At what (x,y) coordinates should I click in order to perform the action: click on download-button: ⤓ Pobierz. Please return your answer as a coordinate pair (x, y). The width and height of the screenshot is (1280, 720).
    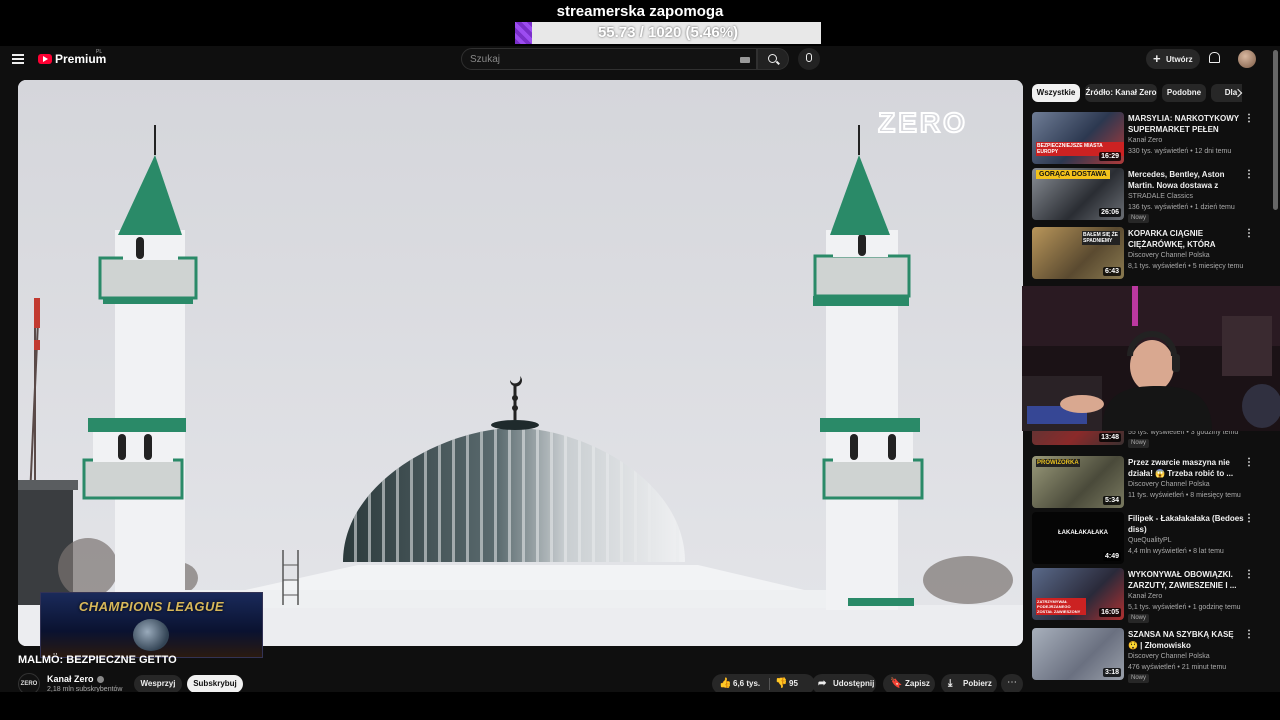
    Looking at the image, I should click on (969, 684).